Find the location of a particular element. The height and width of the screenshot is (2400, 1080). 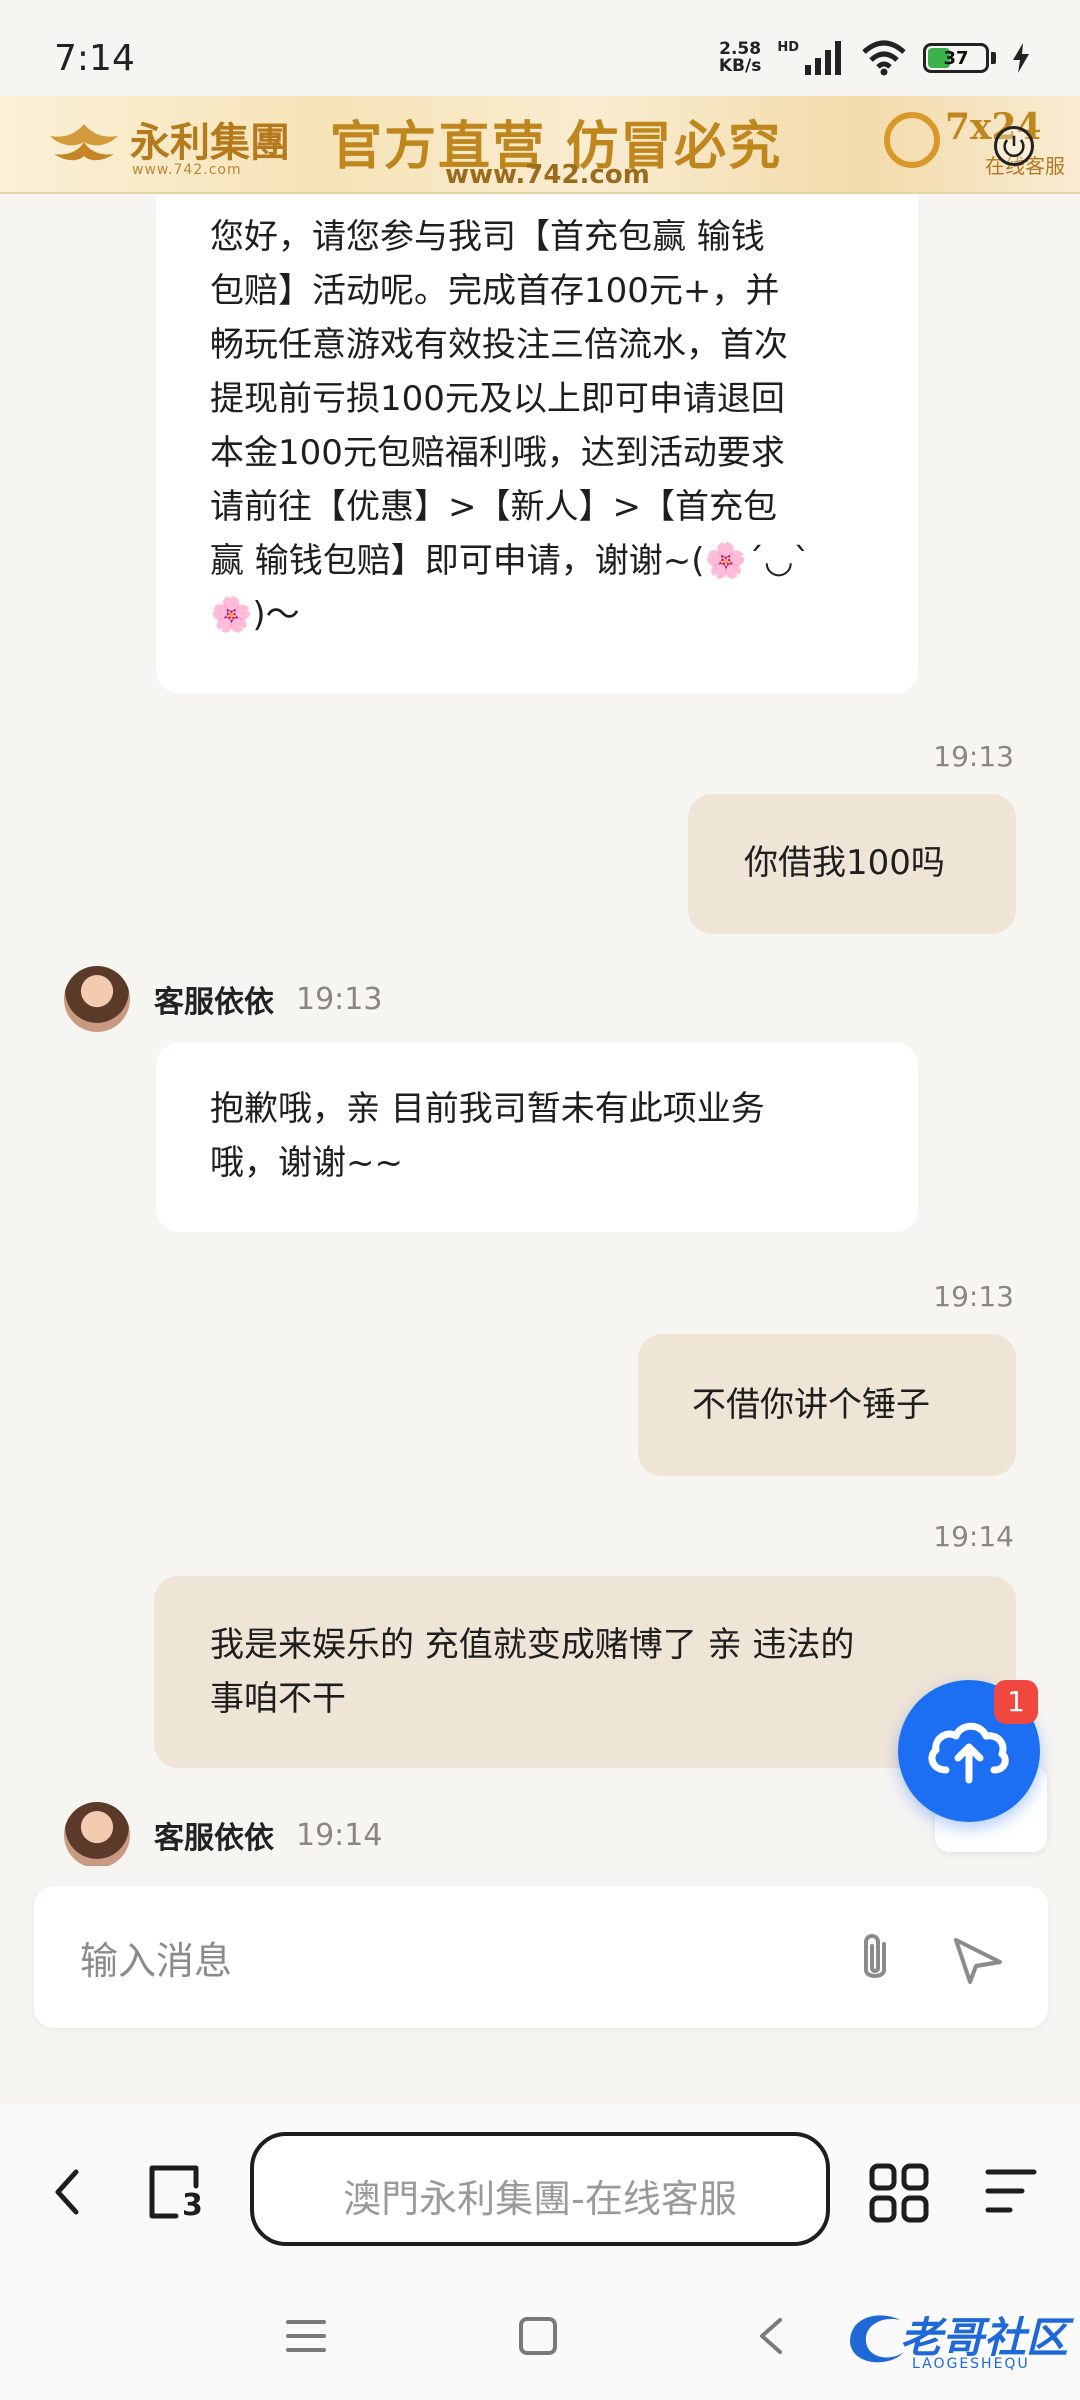

agent-header: 客服依依 19:14 is located at coordinates (223, 1834).